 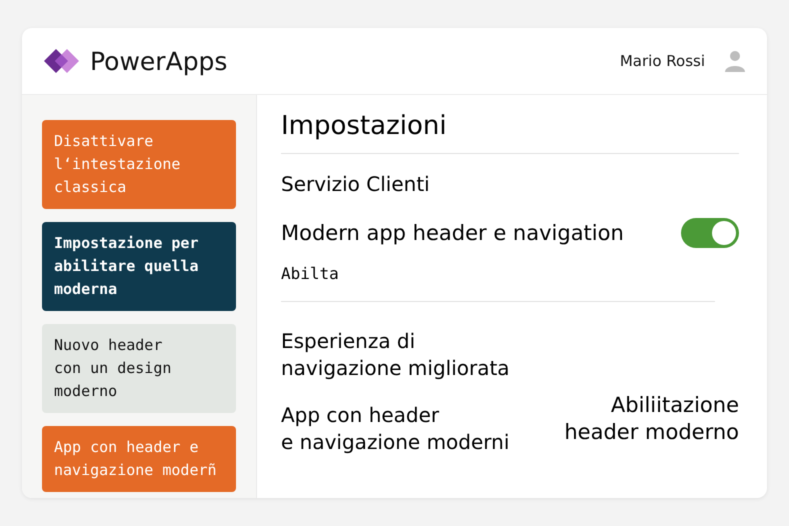 What do you see at coordinates (356, 184) in the screenshot?
I see `section-title: Servizio Clienti` at bounding box center [356, 184].